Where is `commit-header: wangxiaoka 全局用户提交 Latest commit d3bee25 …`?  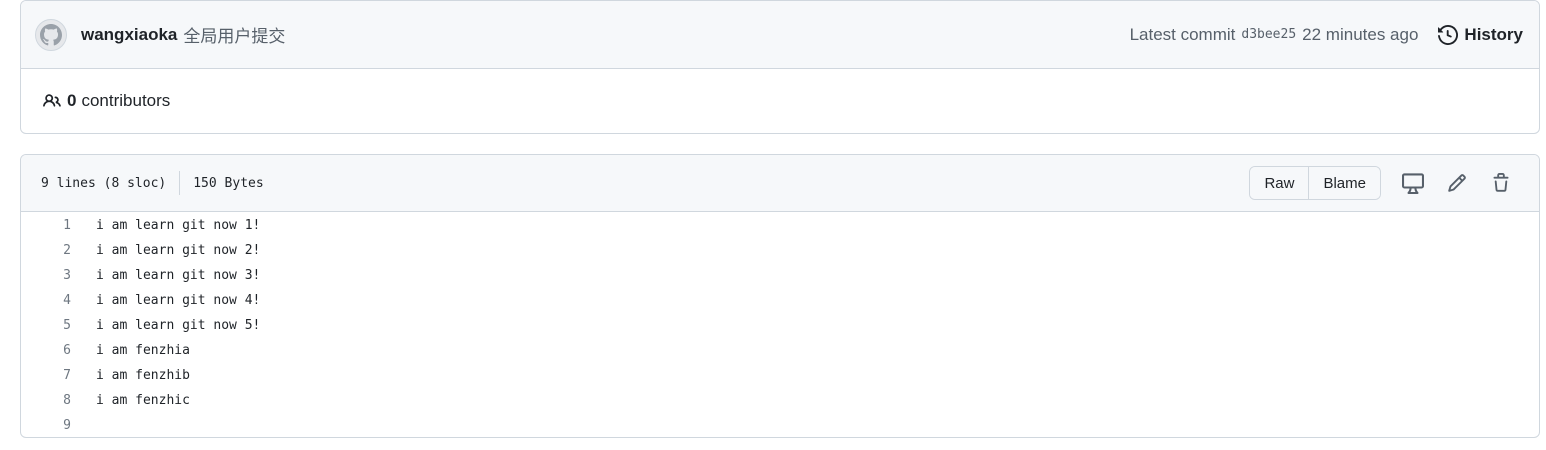 commit-header: wangxiaoka 全局用户提交 Latest commit d3bee25 … is located at coordinates (780, 35).